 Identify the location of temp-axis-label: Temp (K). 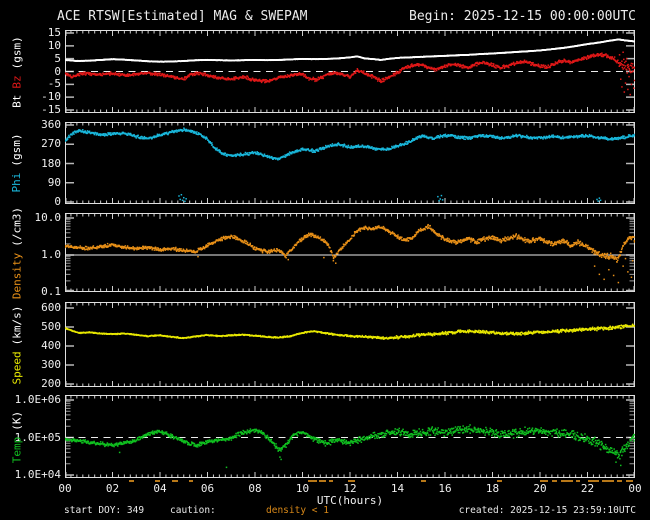
(17, 436).